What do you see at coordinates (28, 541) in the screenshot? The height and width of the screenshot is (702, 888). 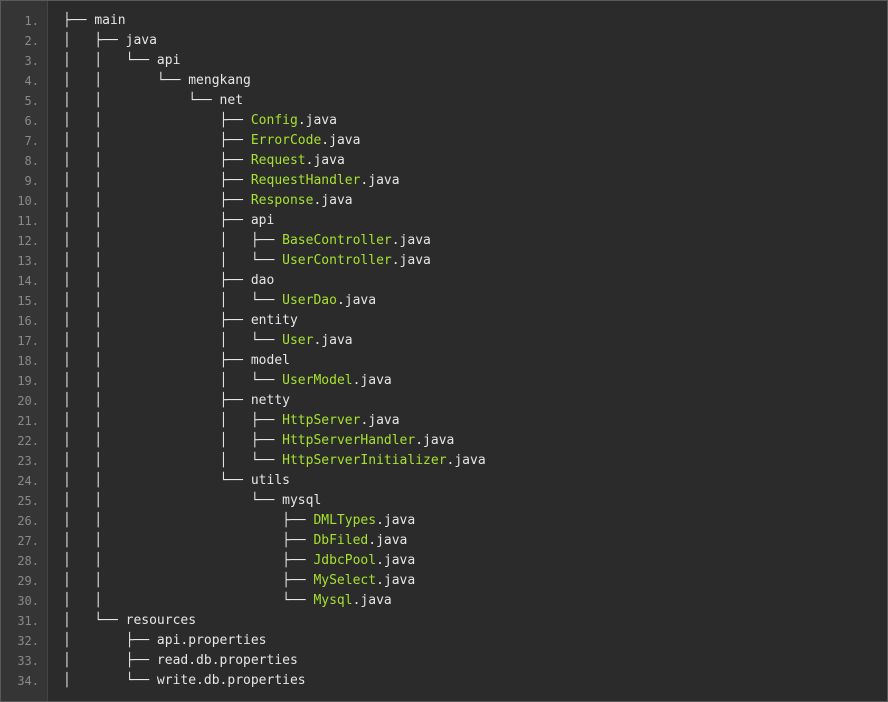 I see `line-number: 27.` at bounding box center [28, 541].